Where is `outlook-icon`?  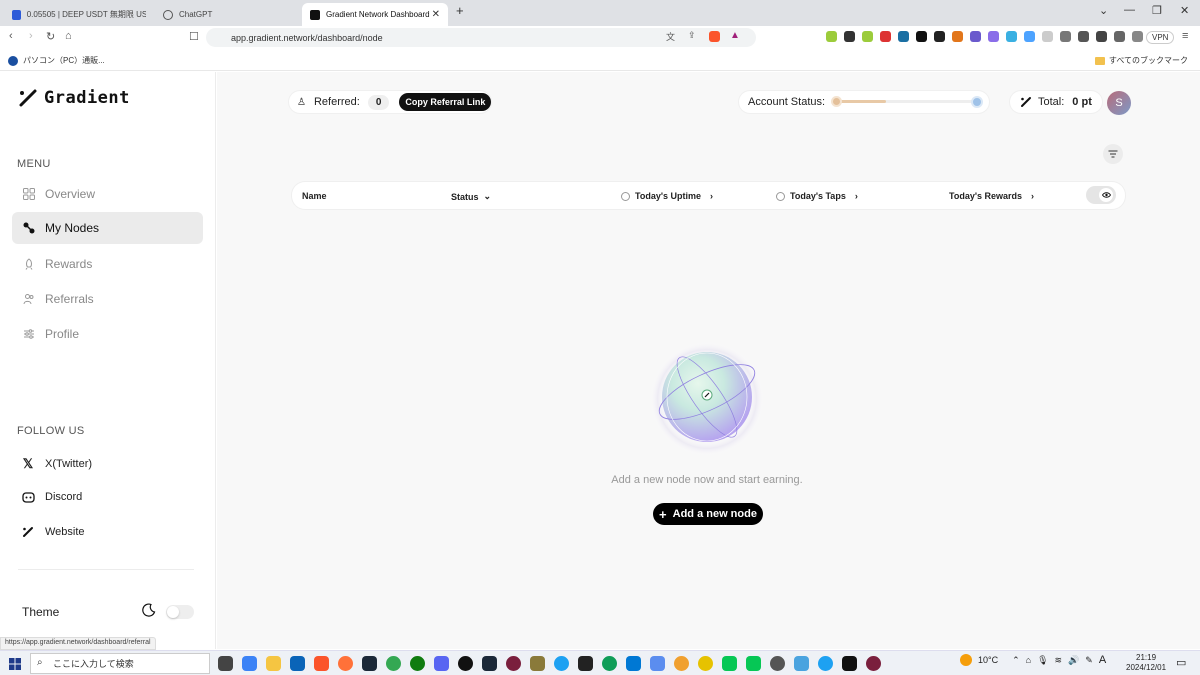
outlook-icon is located at coordinates (297, 663).